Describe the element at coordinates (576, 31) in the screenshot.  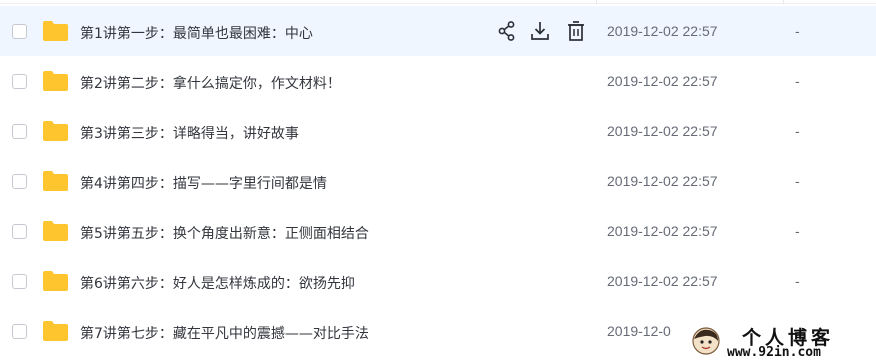
I see `trash-icon` at that location.